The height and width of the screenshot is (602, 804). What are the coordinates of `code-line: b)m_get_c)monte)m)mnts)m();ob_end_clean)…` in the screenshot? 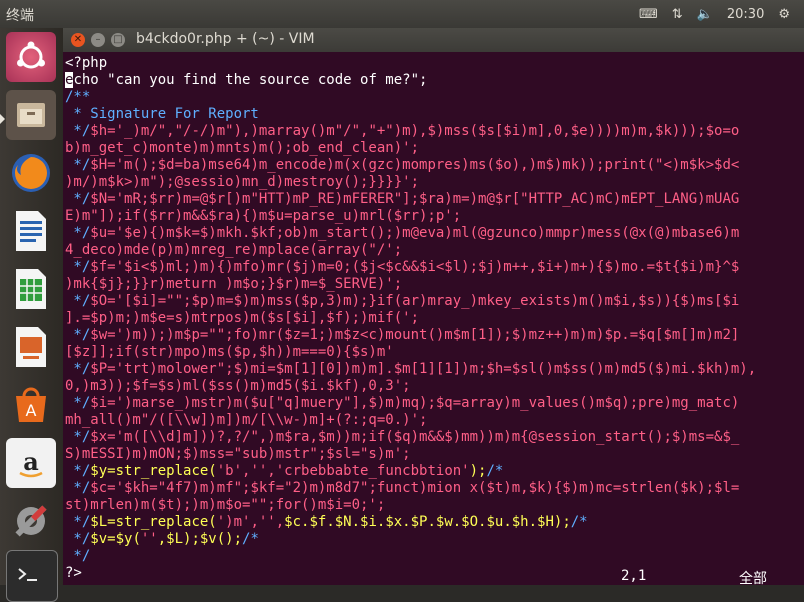 It's located at (242, 148).